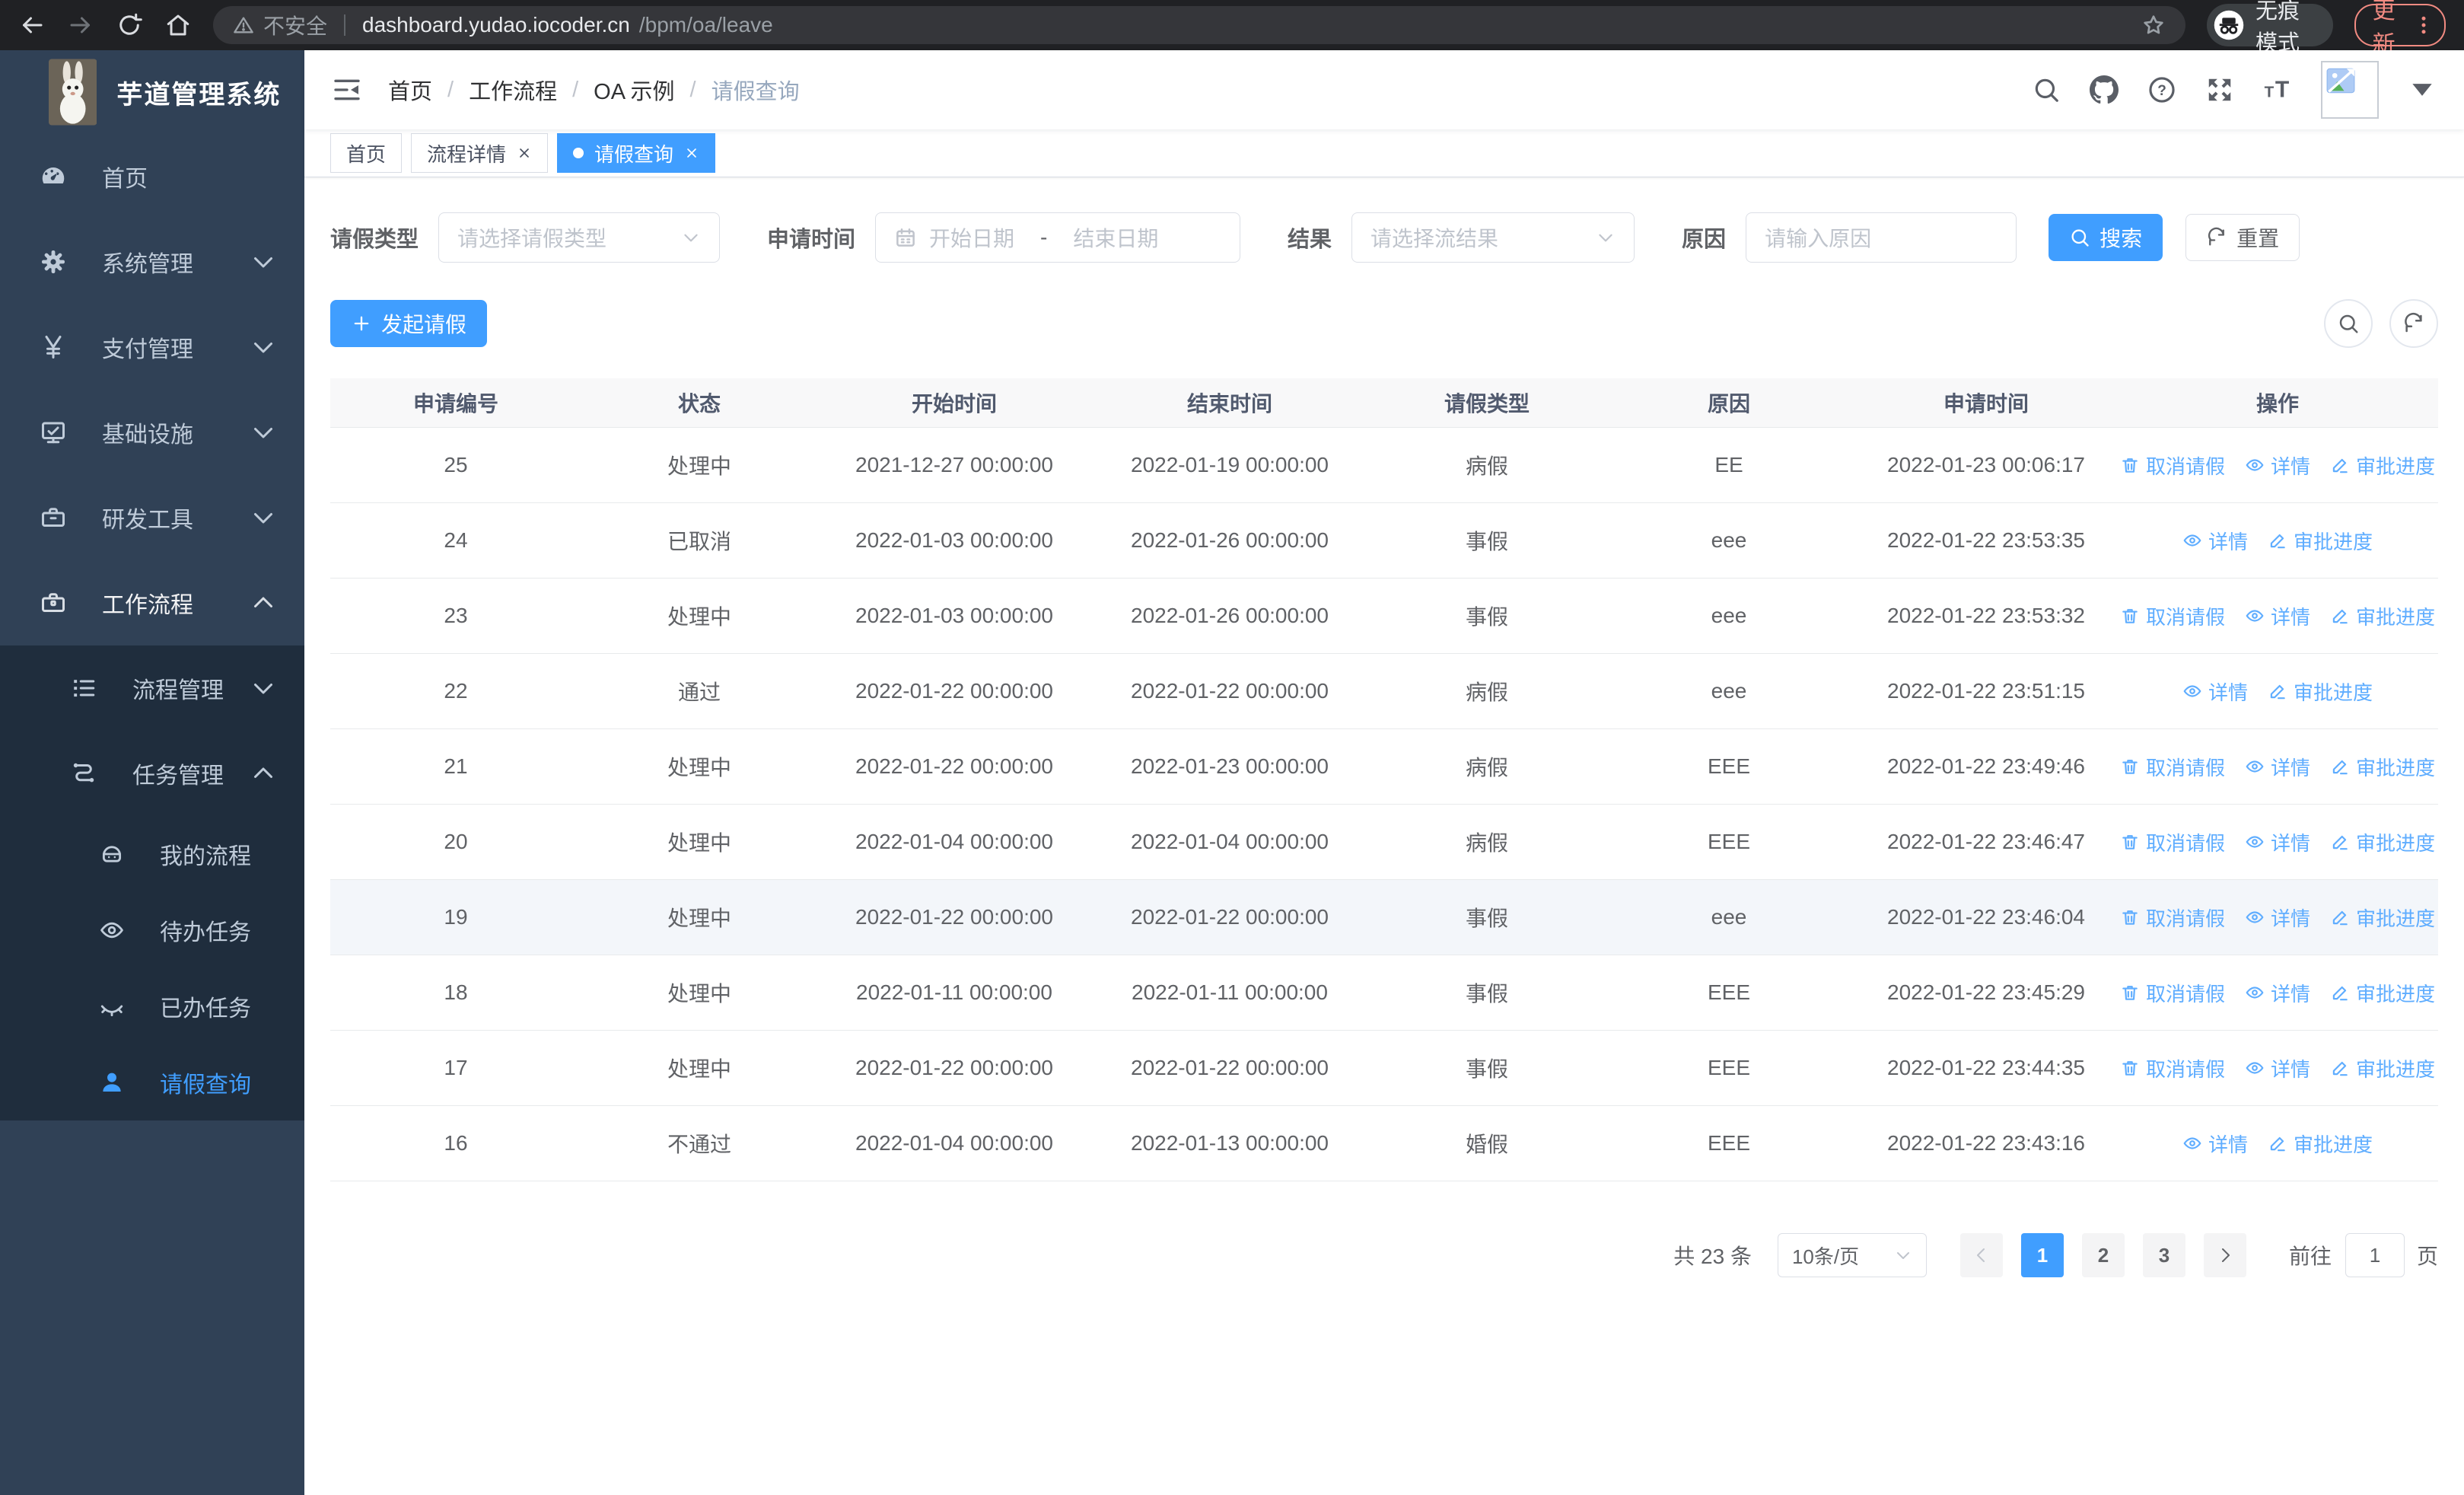 This screenshot has width=2464, height=1495. Describe the element at coordinates (636, 153) in the screenshot. I see `tag-view-tab: 请假查询` at that location.